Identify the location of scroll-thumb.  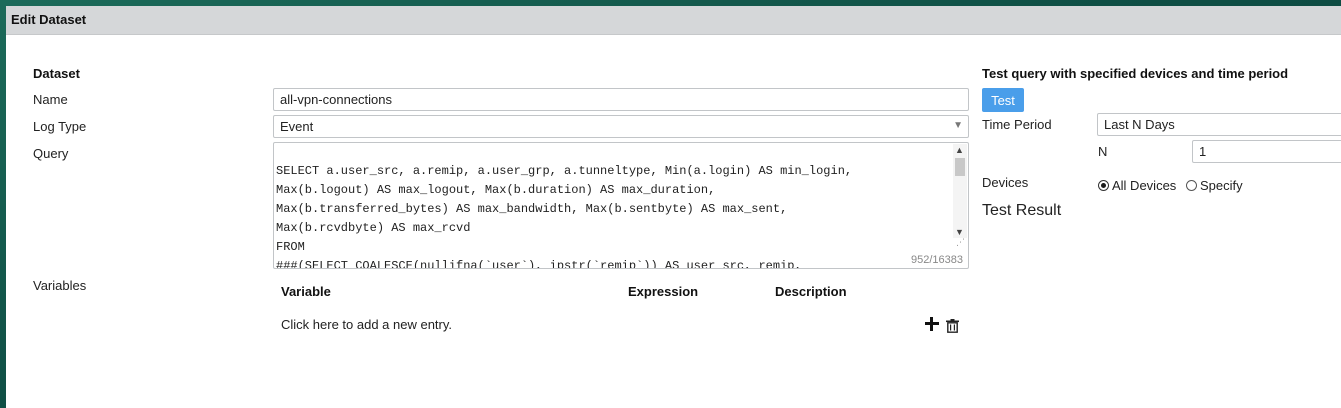
(960, 167).